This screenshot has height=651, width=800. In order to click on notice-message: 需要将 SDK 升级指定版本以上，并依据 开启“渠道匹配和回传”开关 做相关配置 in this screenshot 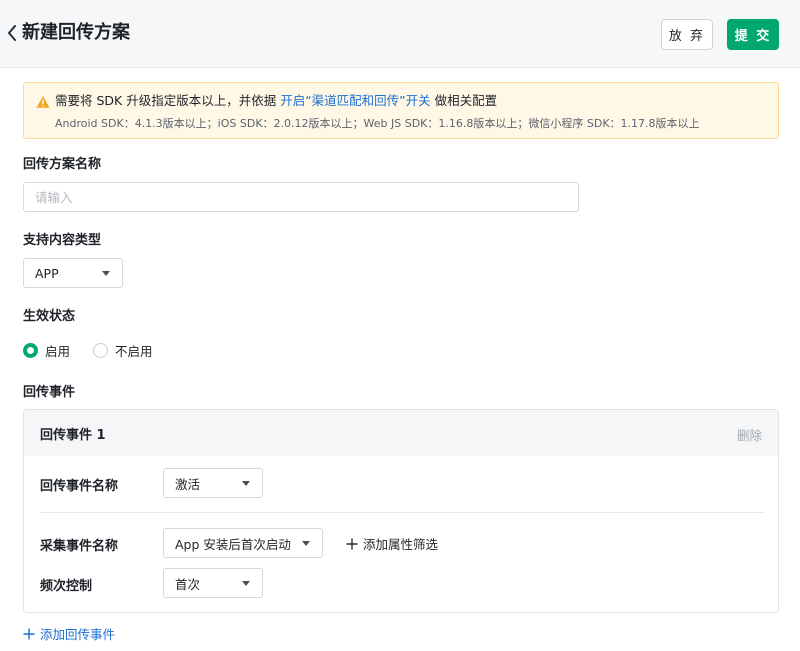, I will do `click(276, 101)`.